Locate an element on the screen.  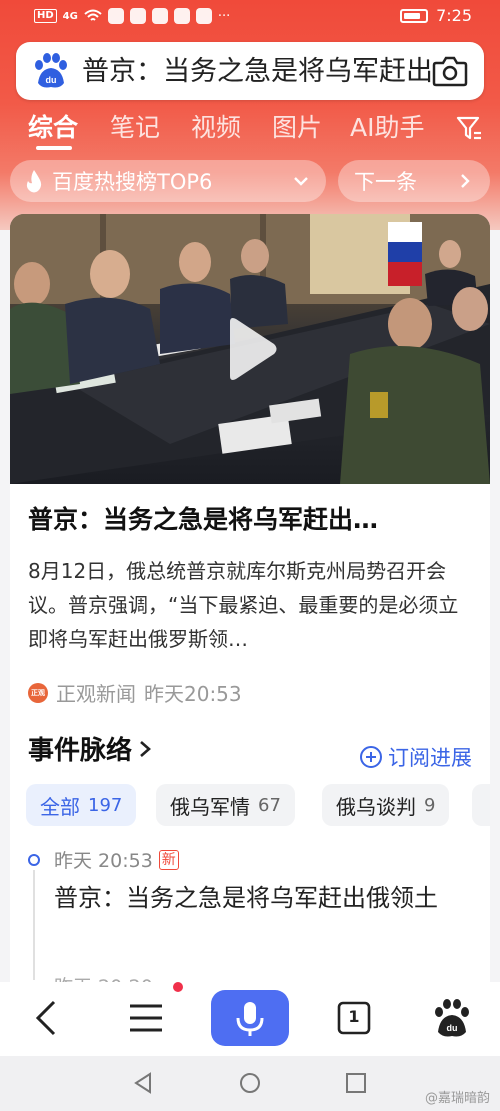
add-circle-icon is located at coordinates (371, 757).